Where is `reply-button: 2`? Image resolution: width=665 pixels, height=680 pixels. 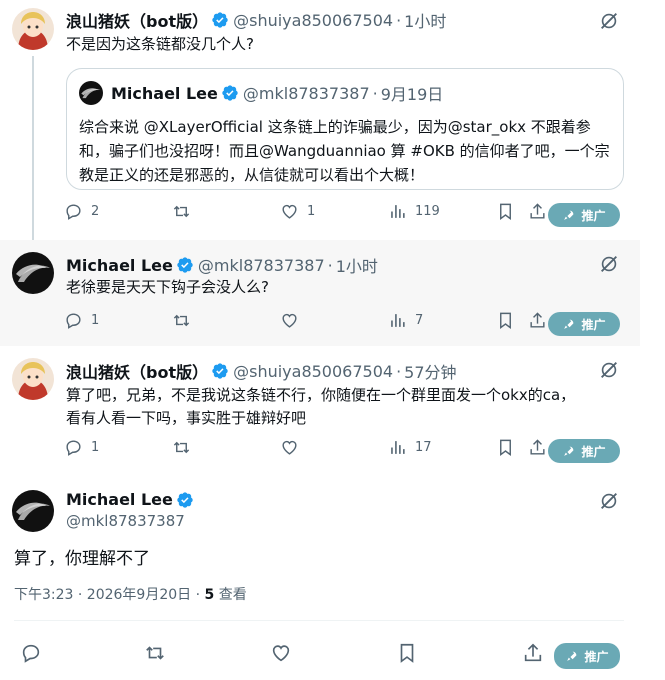
reply-button: 2 is located at coordinates (81, 211).